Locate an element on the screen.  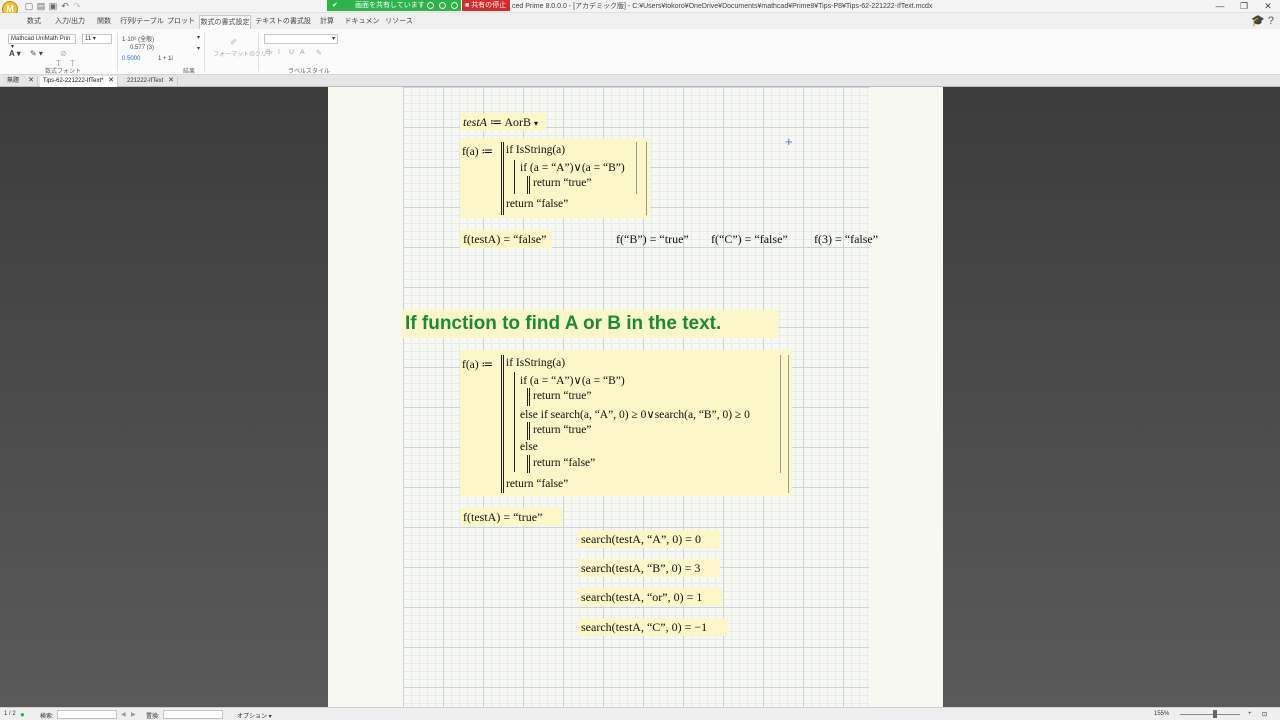
zoom-slider-thumb is located at coordinates (1215, 714).